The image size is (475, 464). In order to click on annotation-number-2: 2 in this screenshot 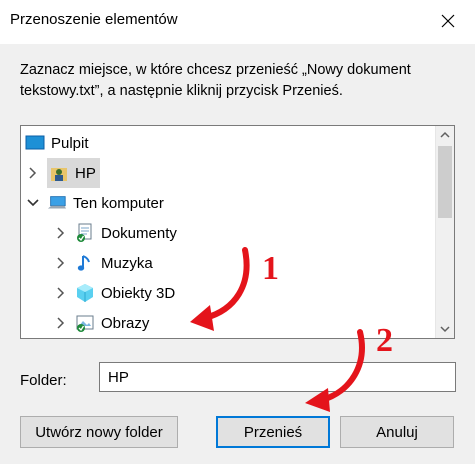, I will do `click(384, 340)`.